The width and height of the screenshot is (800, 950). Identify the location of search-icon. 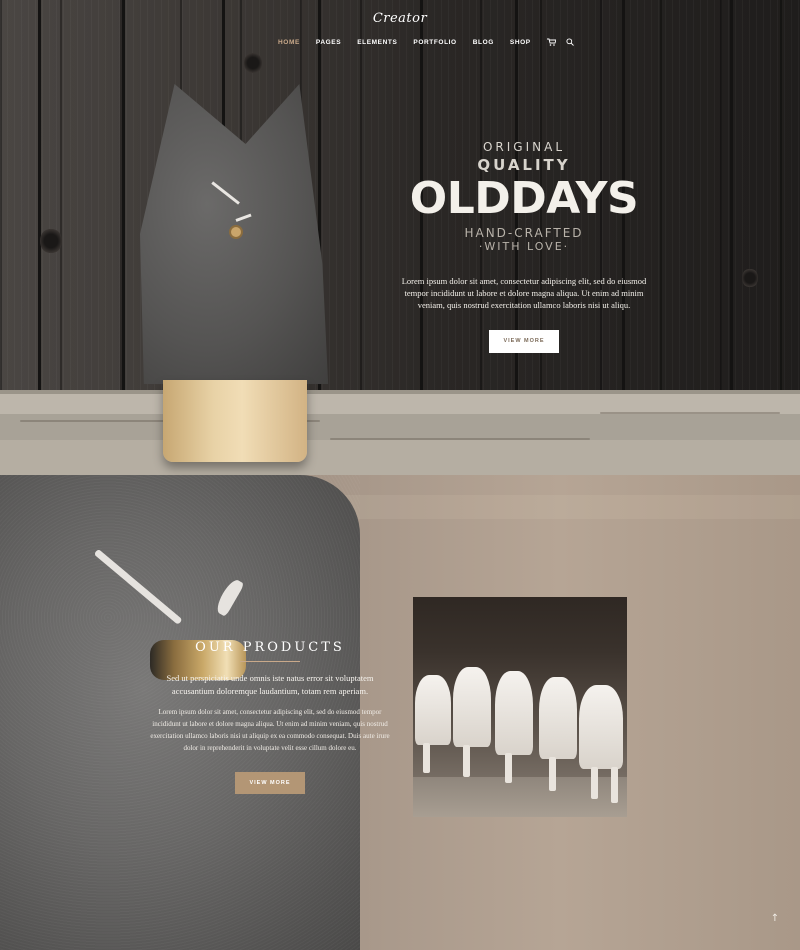
(570, 42).